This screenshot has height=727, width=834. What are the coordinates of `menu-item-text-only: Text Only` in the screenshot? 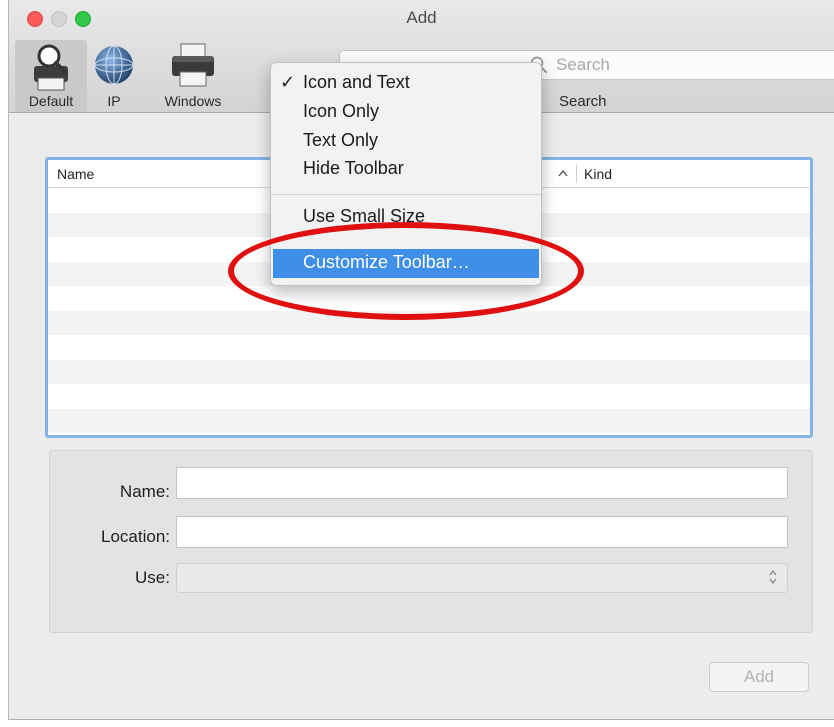 It's located at (406, 141).